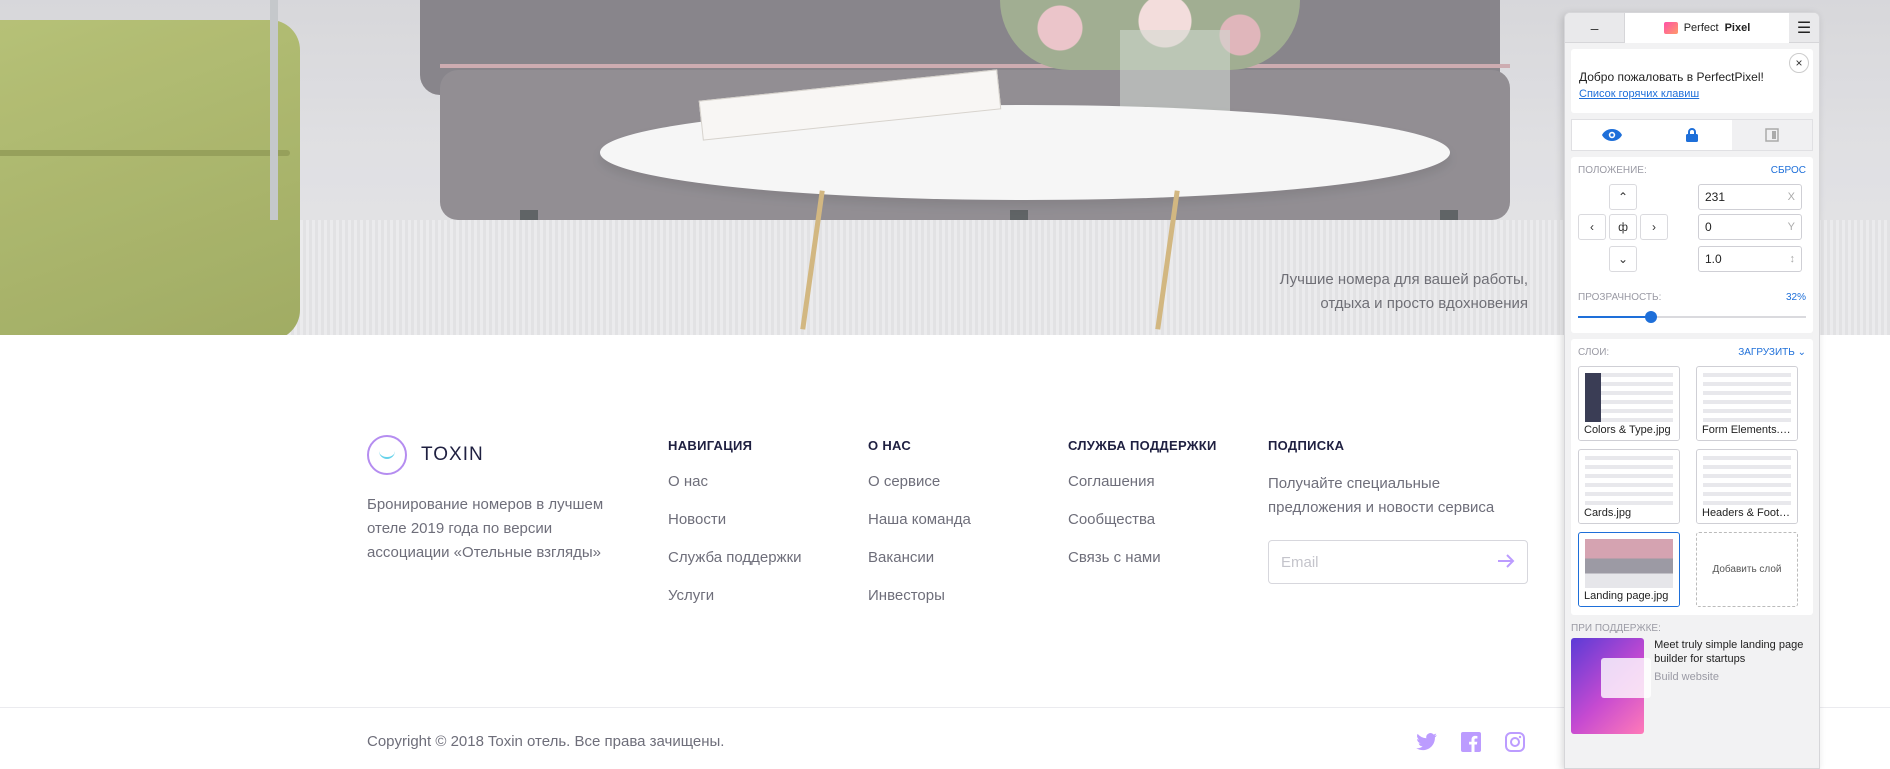  I want to click on pp-titlebar: – Perfect Pixel ☰, so click(1692, 28).